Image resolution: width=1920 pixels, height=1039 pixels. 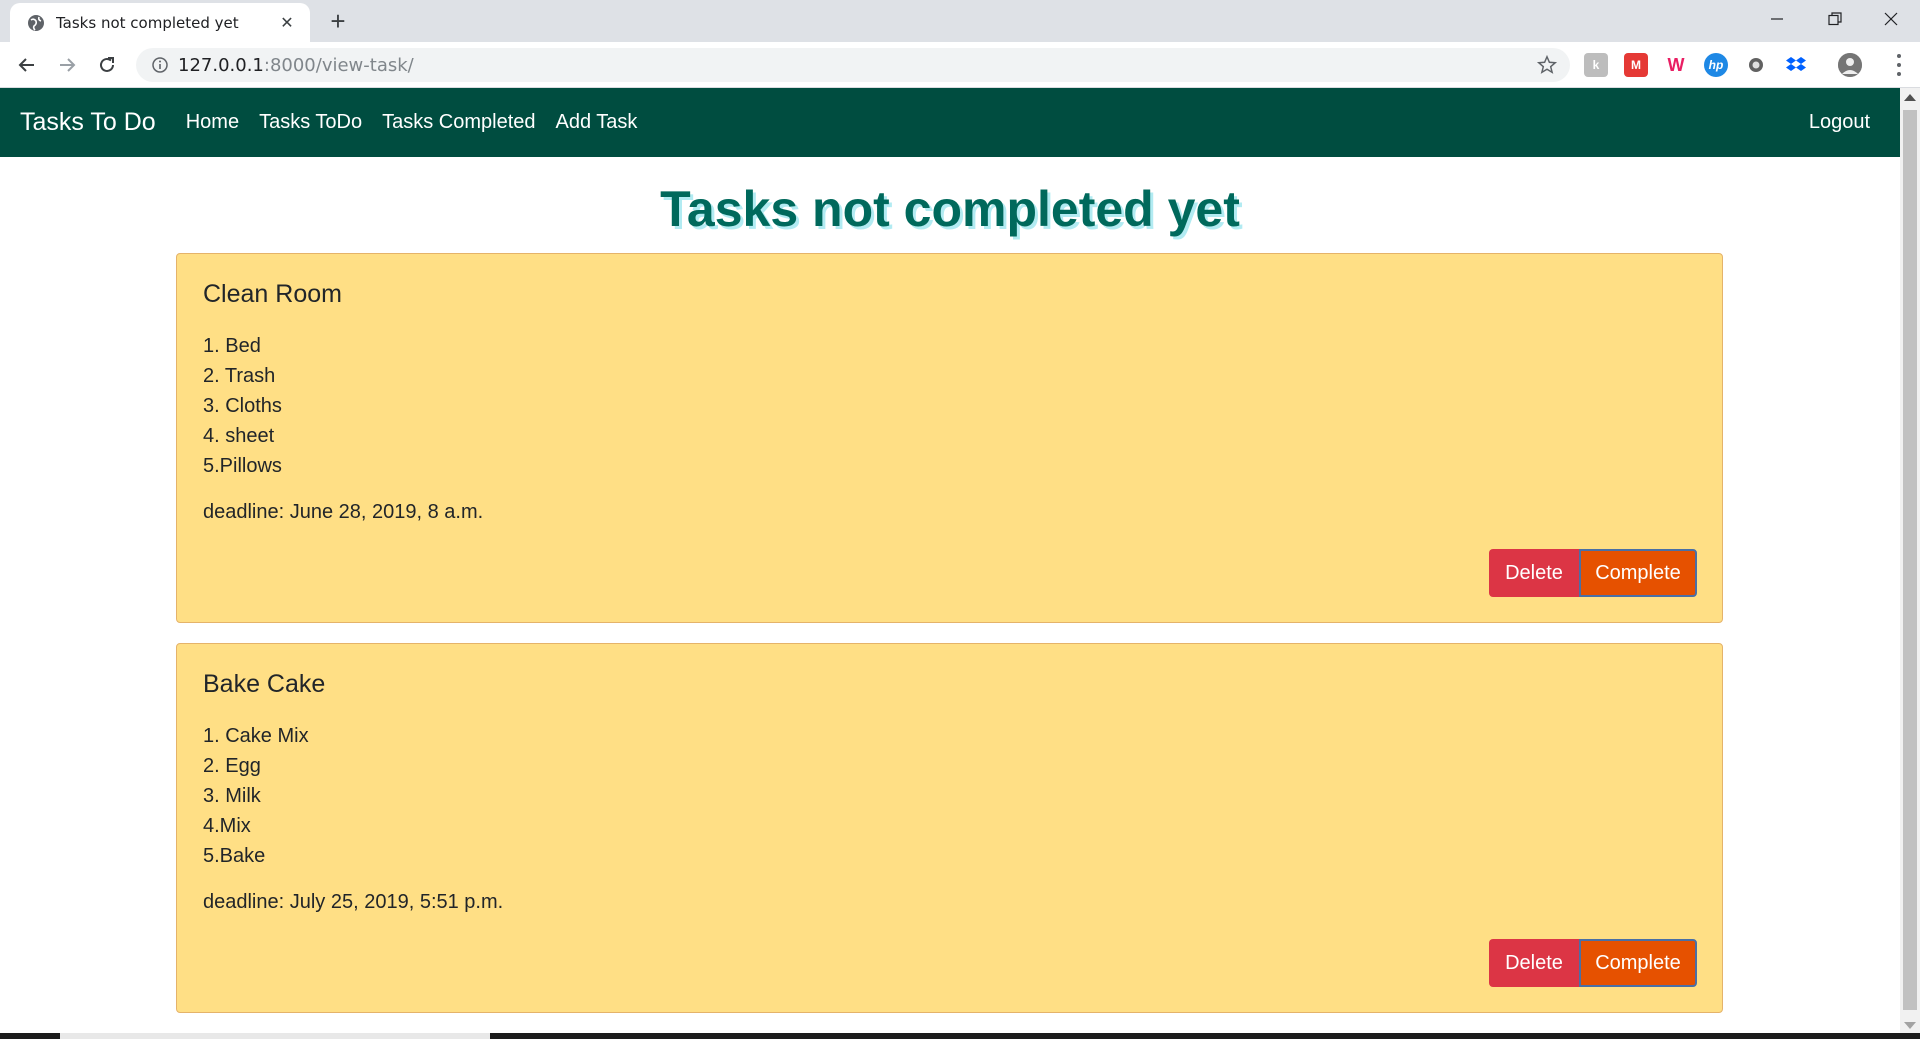 What do you see at coordinates (338, 65) in the screenshot?
I see `url-path: :8000/view-task/` at bounding box center [338, 65].